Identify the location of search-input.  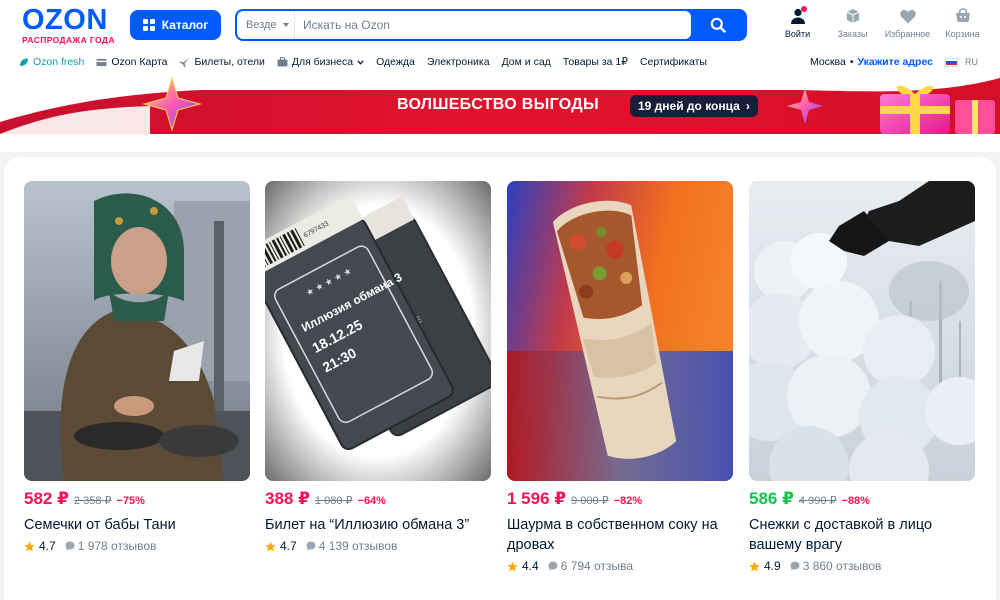
(493, 25).